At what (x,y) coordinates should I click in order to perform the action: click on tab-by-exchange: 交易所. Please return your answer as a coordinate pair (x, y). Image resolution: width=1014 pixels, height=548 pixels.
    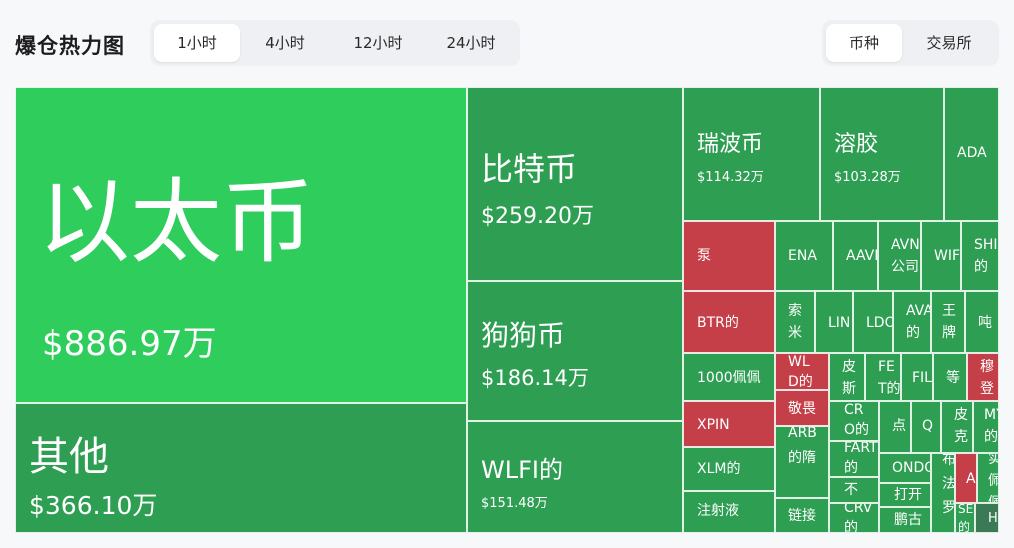
    Looking at the image, I should click on (949, 43).